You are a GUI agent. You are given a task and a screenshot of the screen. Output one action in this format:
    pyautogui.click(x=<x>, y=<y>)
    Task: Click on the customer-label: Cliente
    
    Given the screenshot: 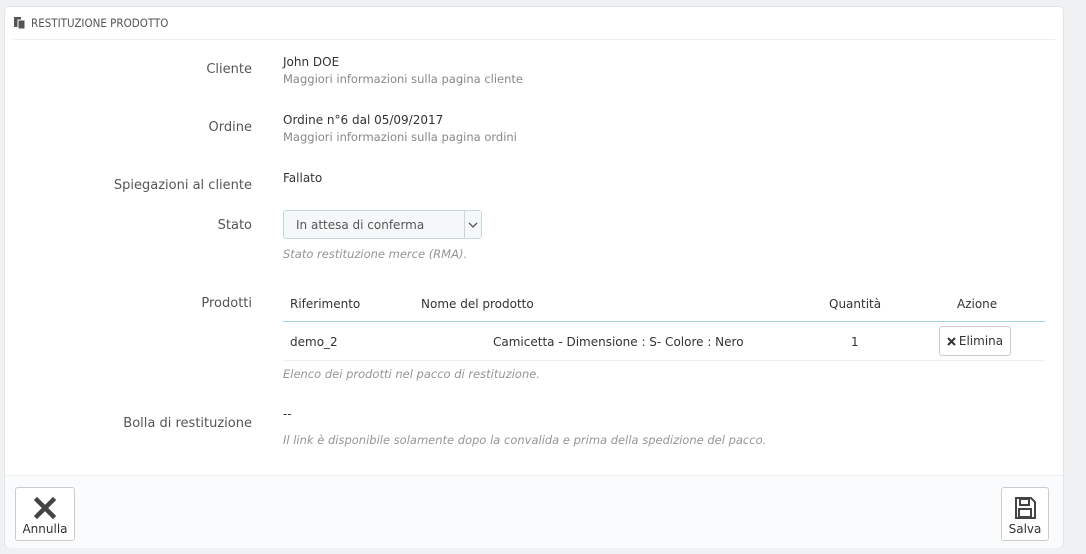 What is the action you would take?
    pyautogui.click(x=229, y=69)
    